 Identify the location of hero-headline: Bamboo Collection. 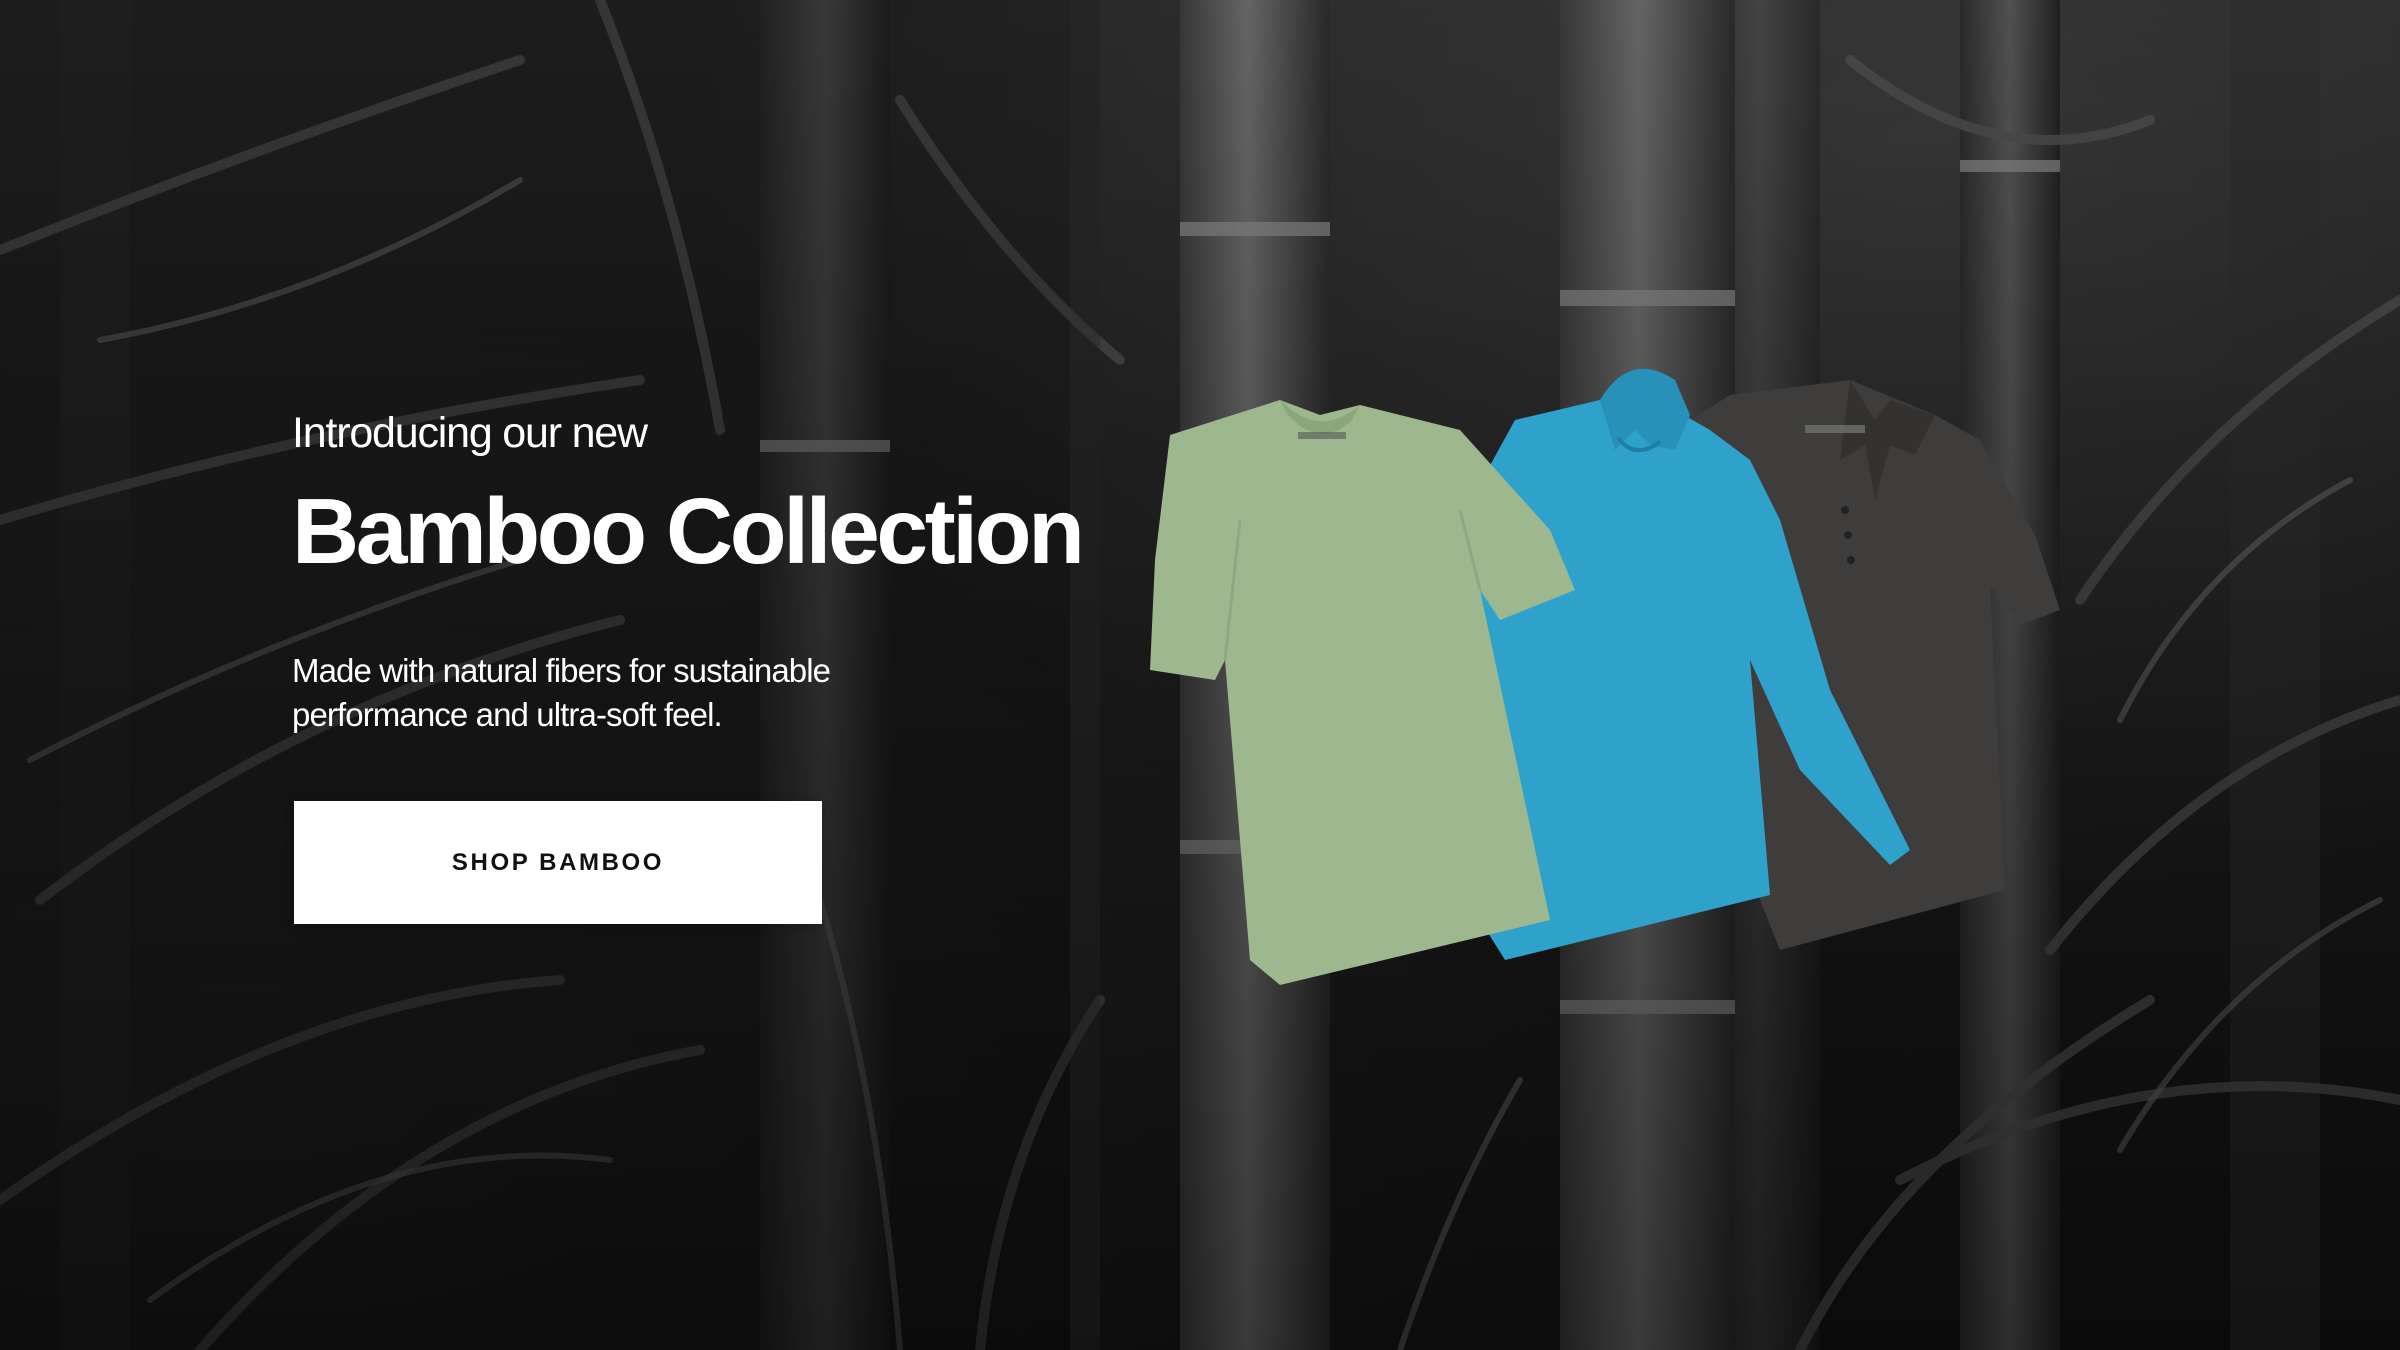
(688, 531).